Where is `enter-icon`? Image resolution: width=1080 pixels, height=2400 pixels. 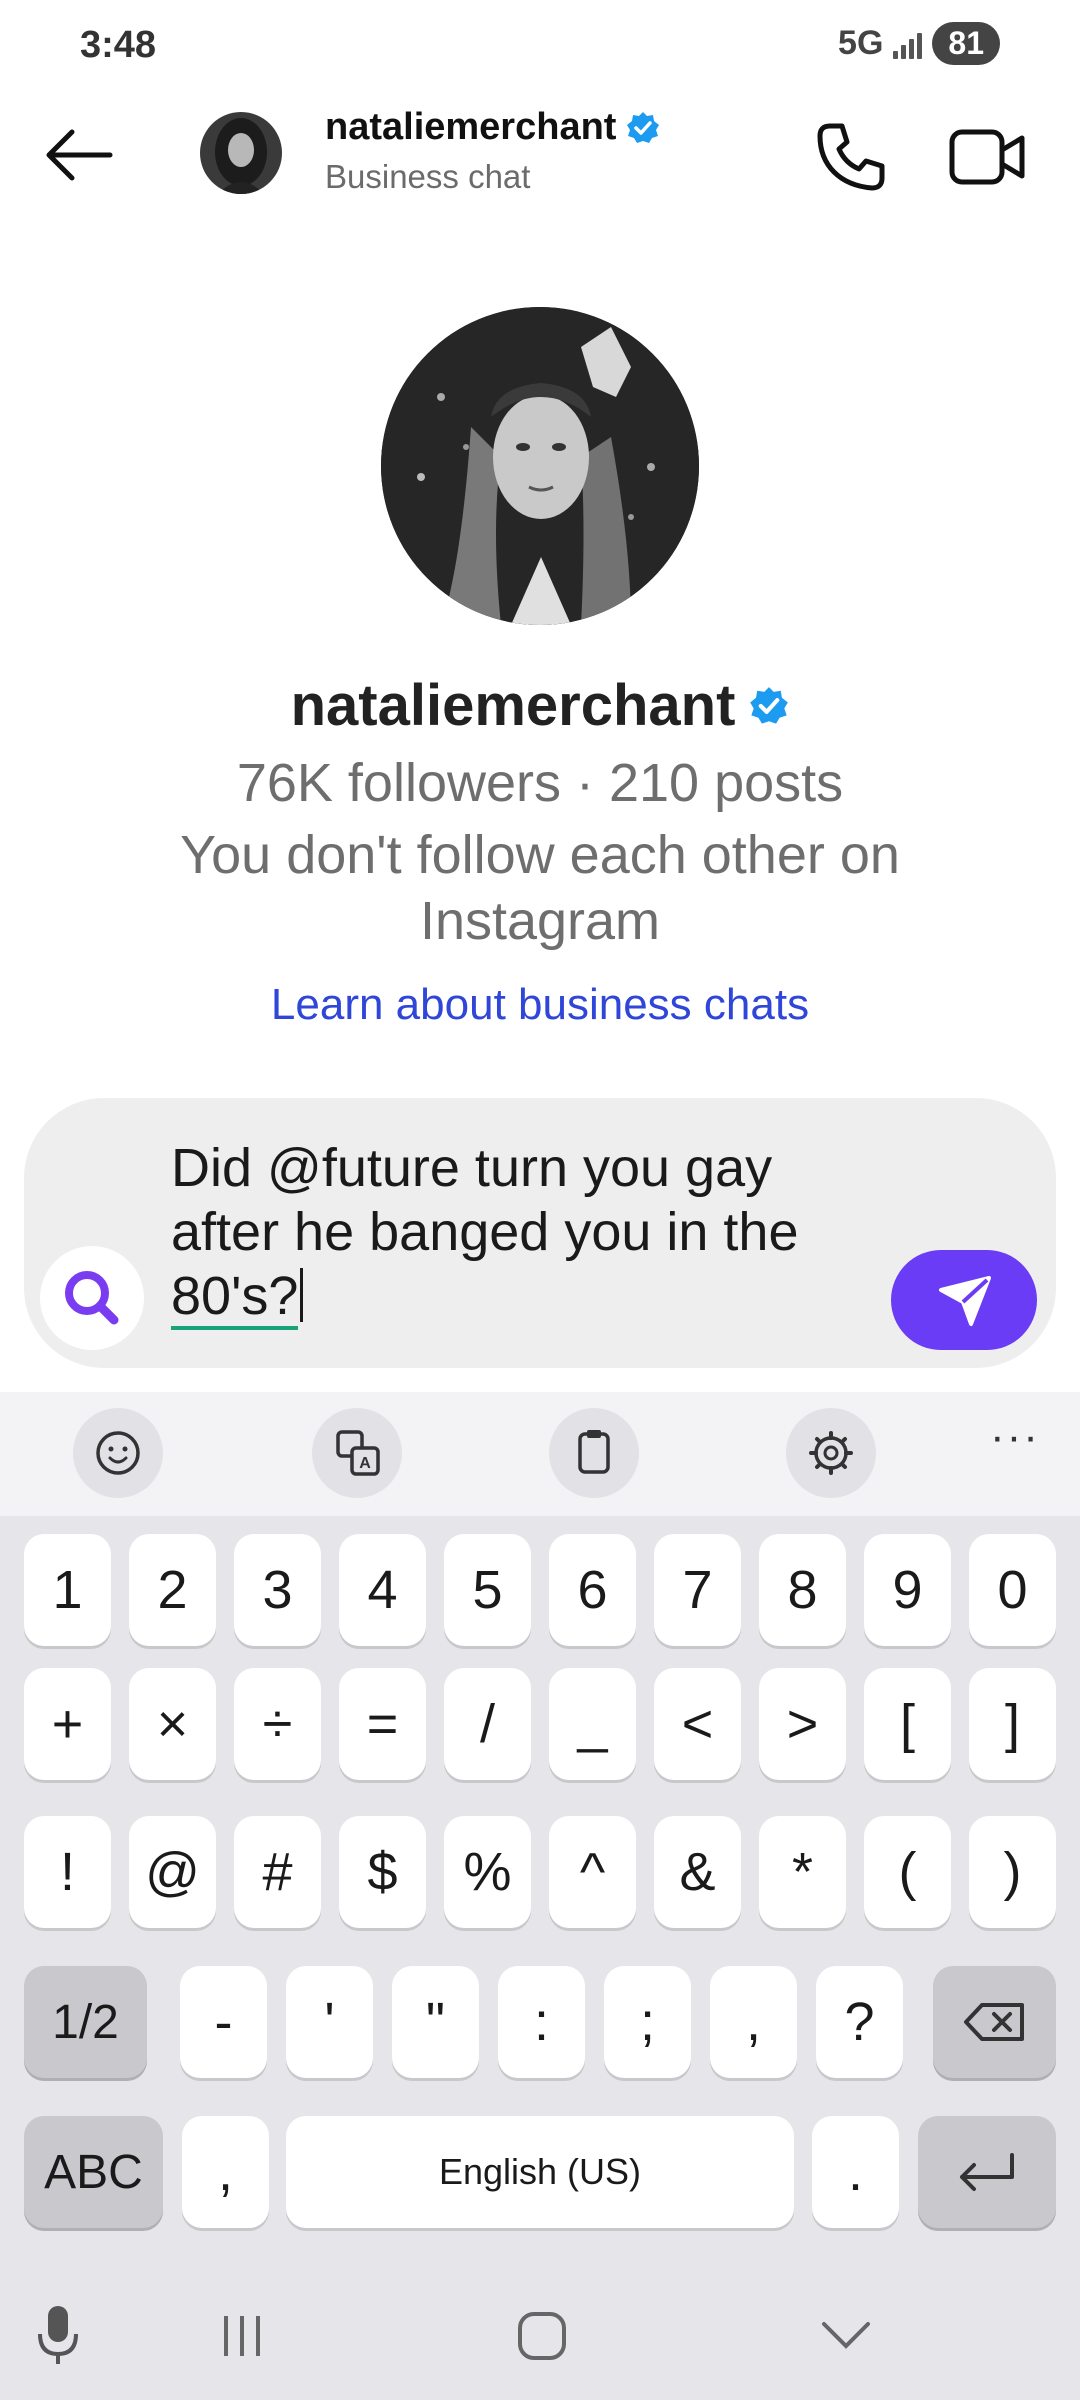 enter-icon is located at coordinates (987, 2172).